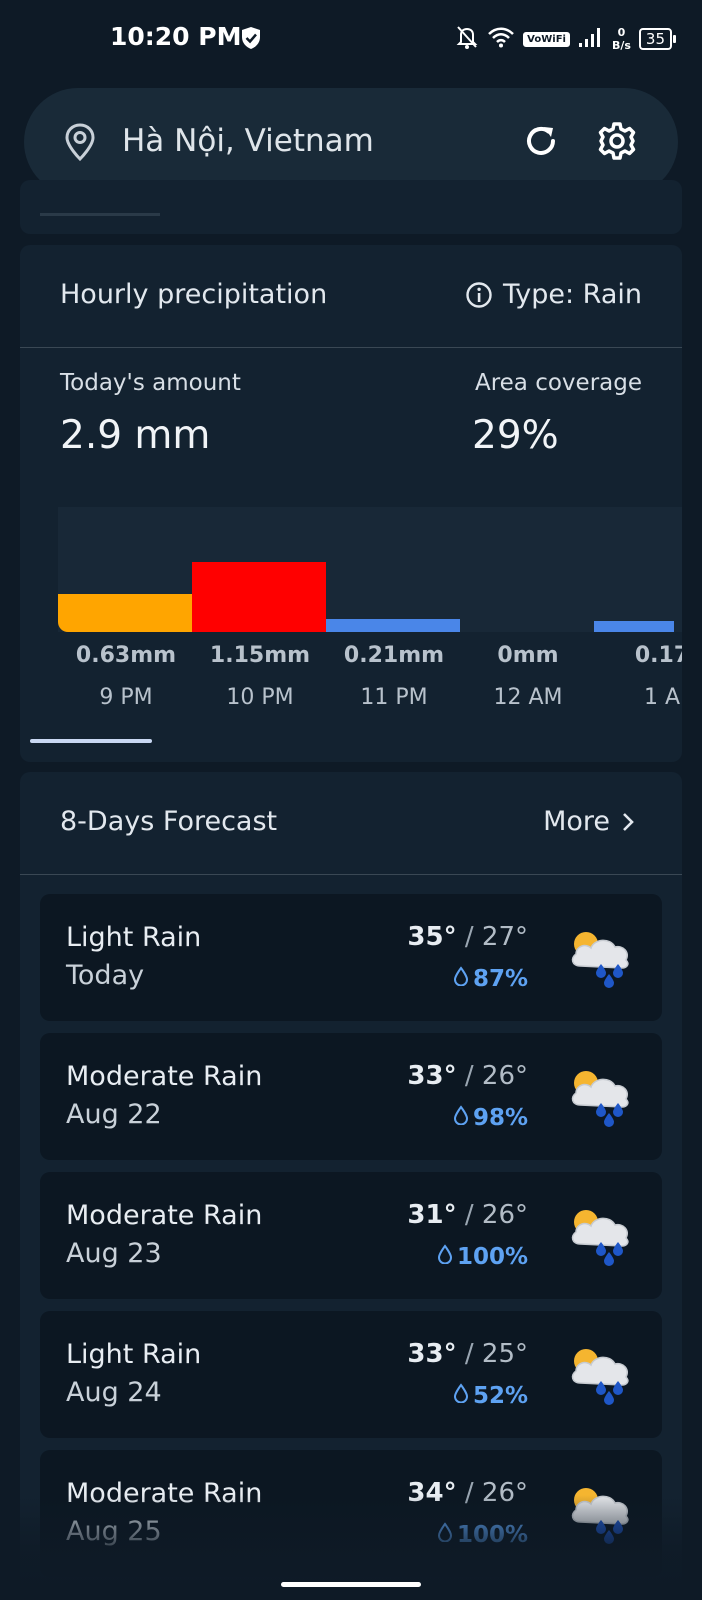 The width and height of the screenshot is (702, 1600). What do you see at coordinates (655, 39) in the screenshot?
I see `battery-level: 35` at bounding box center [655, 39].